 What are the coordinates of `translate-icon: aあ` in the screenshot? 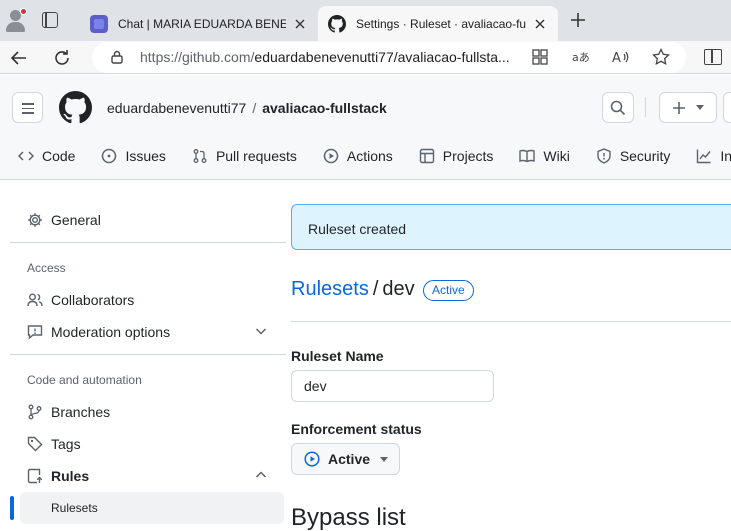 It's located at (581, 57).